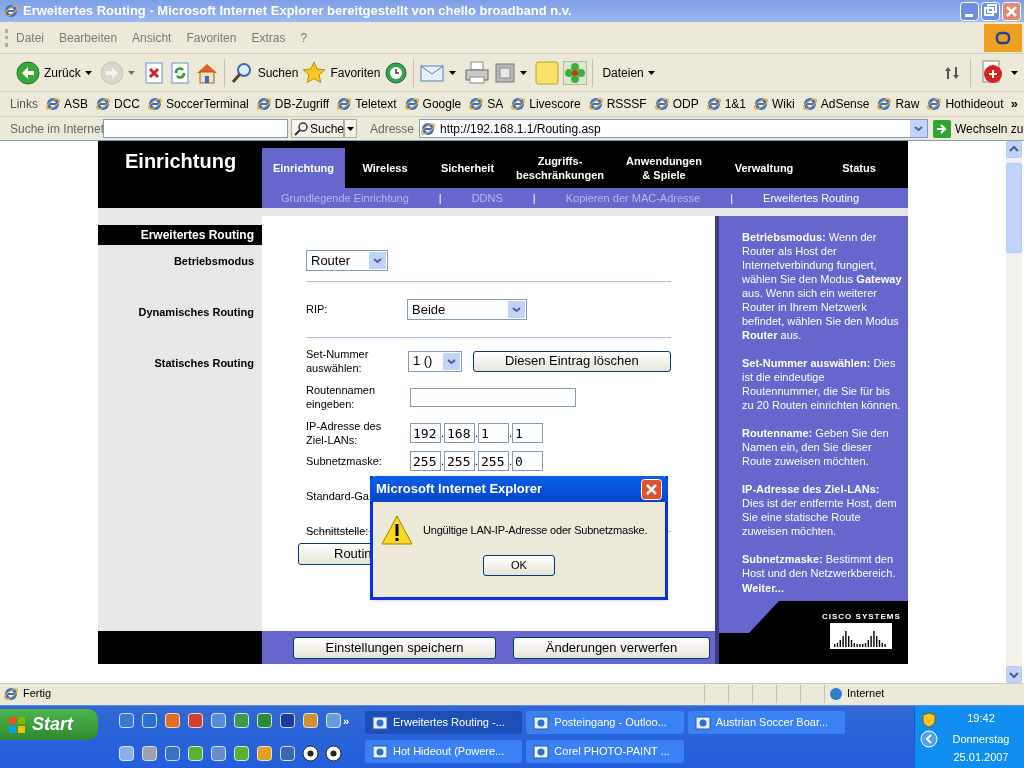 Image resolution: width=1024 pixels, height=768 pixels. What do you see at coordinates (460, 489) in the screenshot?
I see `dialog-title: Microsoft Internet Explorer` at bounding box center [460, 489].